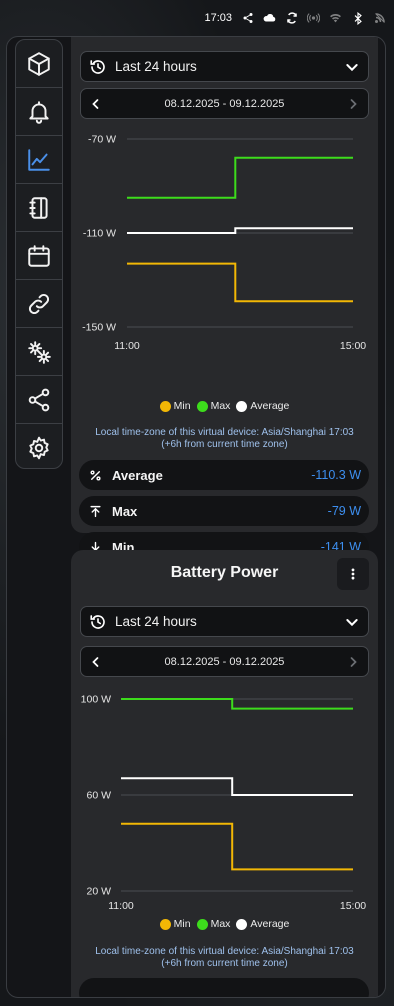 Image resolution: width=394 pixels, height=1006 pixels. What do you see at coordinates (218, 18) in the screenshot?
I see `clock: 17:03` at bounding box center [218, 18].